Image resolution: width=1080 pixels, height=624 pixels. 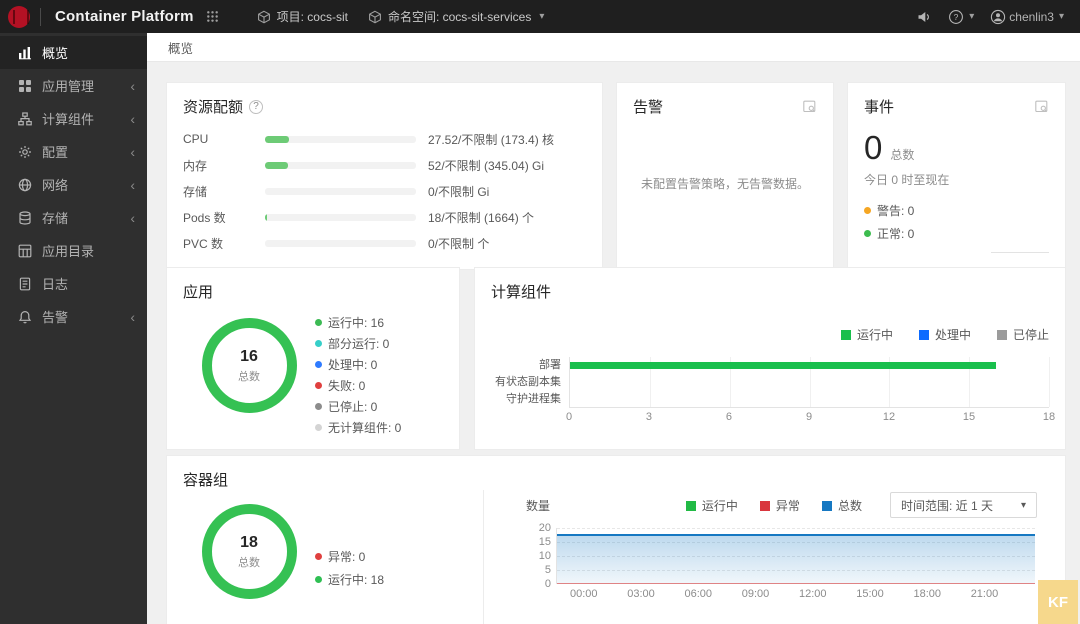 I want to click on resource-quota-title: 资源配额, so click(x=213, y=107).